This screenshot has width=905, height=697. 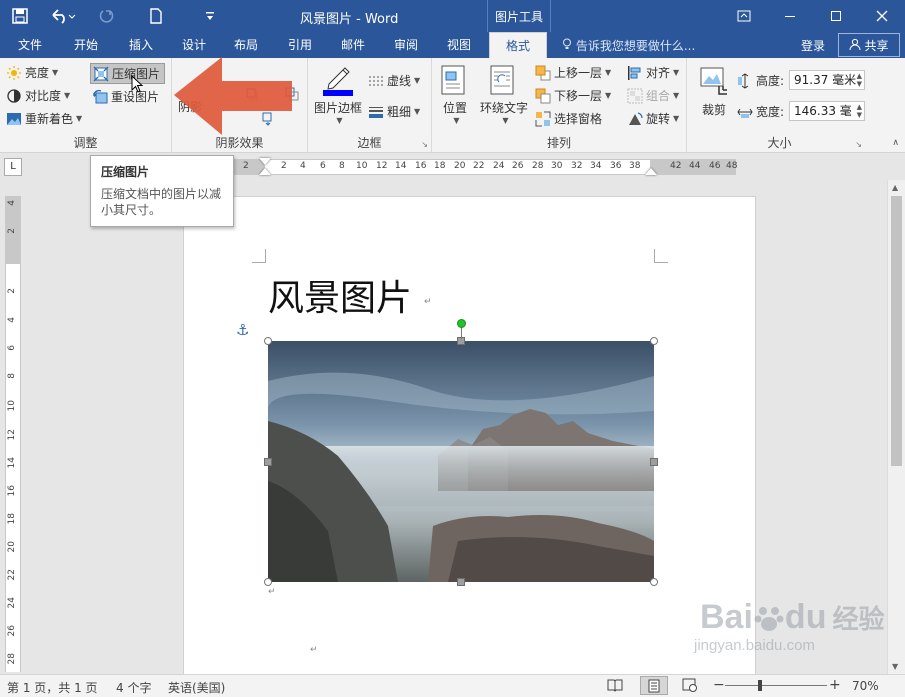 What do you see at coordinates (835, 685) in the screenshot?
I see `zoom-in-icon: +` at bounding box center [835, 685].